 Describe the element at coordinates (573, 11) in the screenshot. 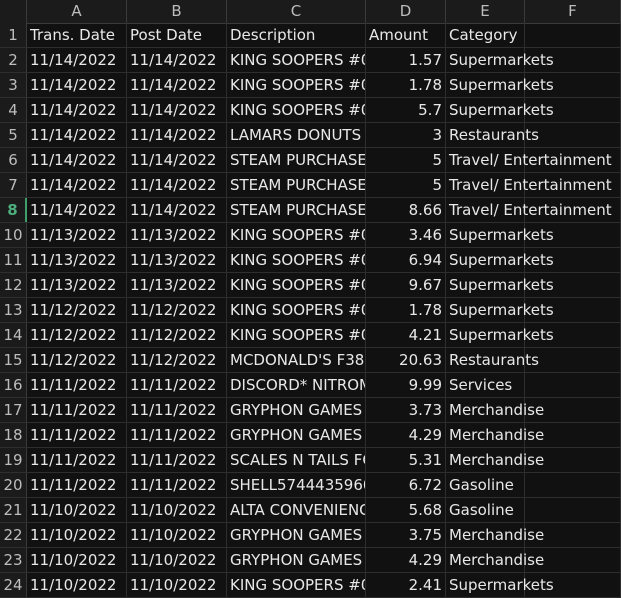

I see `column-header-f: F` at that location.